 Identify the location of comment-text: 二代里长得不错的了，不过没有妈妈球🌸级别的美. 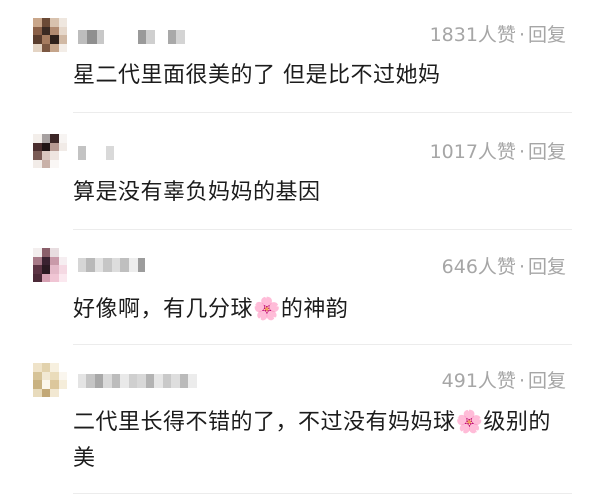
(323, 441).